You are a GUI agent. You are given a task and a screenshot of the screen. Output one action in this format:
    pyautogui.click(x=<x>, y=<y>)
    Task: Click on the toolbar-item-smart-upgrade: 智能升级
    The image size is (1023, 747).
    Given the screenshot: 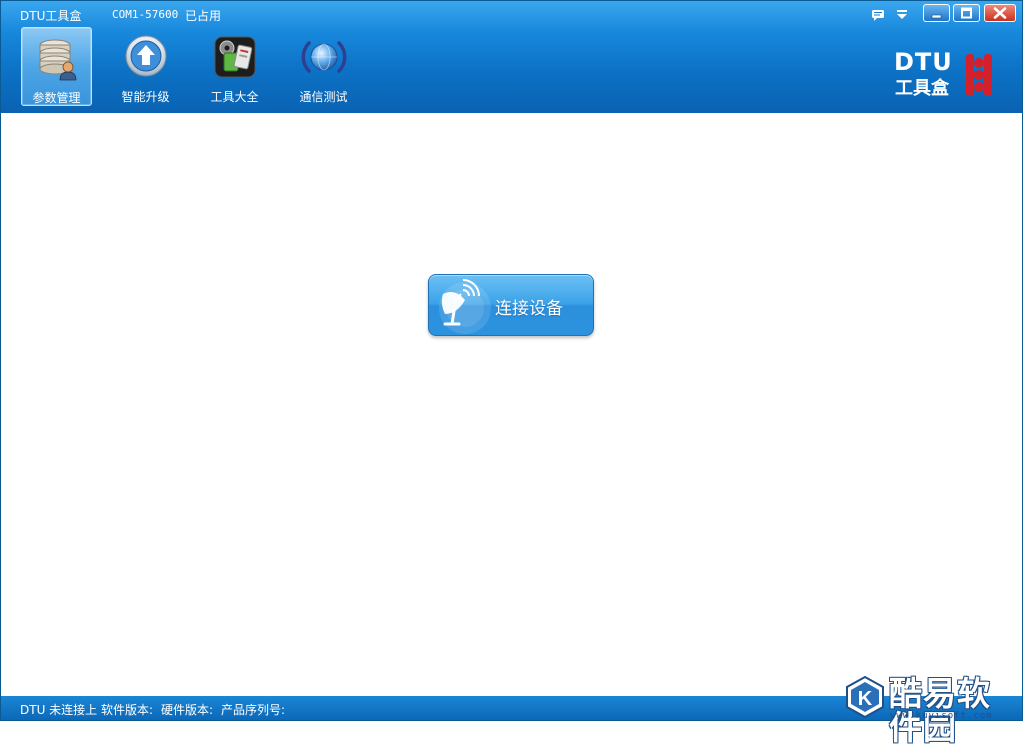 What is the action you would take?
    pyautogui.click(x=145, y=66)
    